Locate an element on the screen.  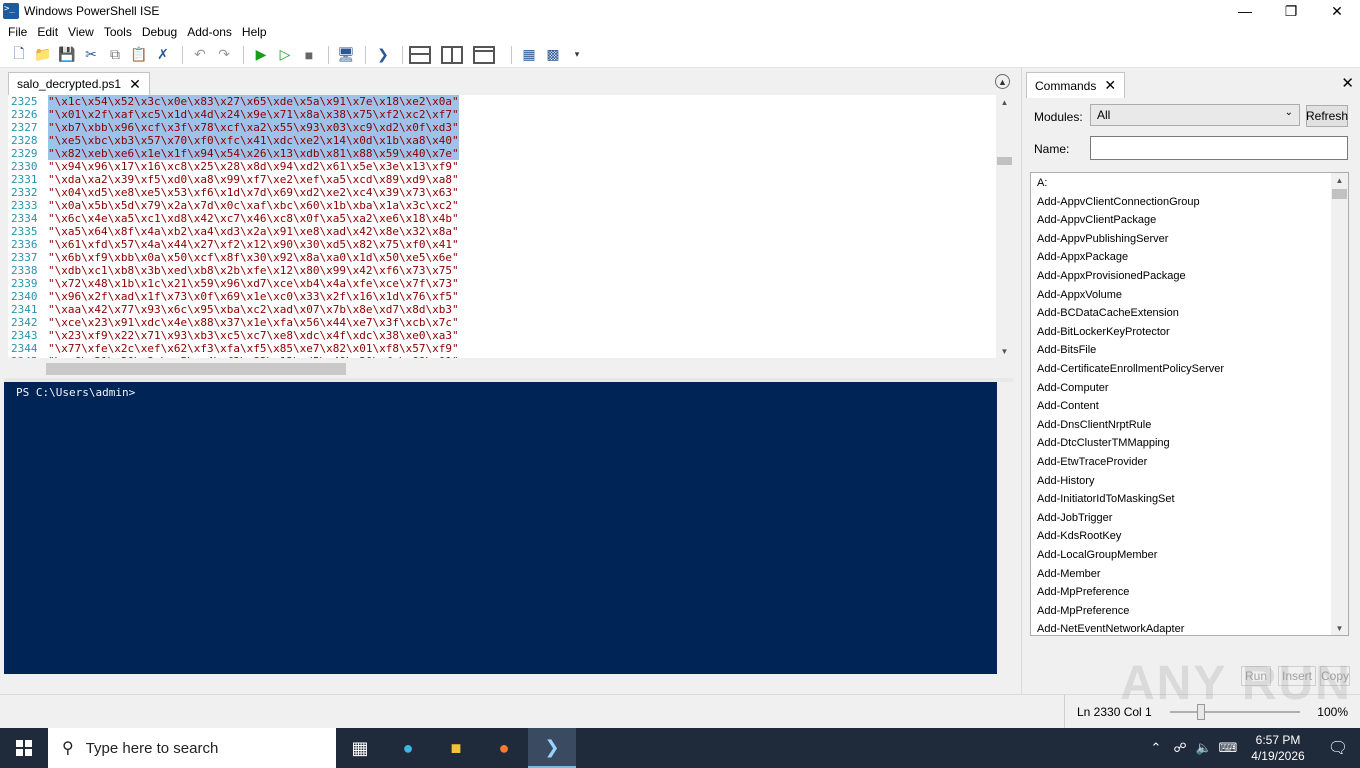
powershell-ise-taskbar-icon: ❯ is located at coordinates (552, 748).